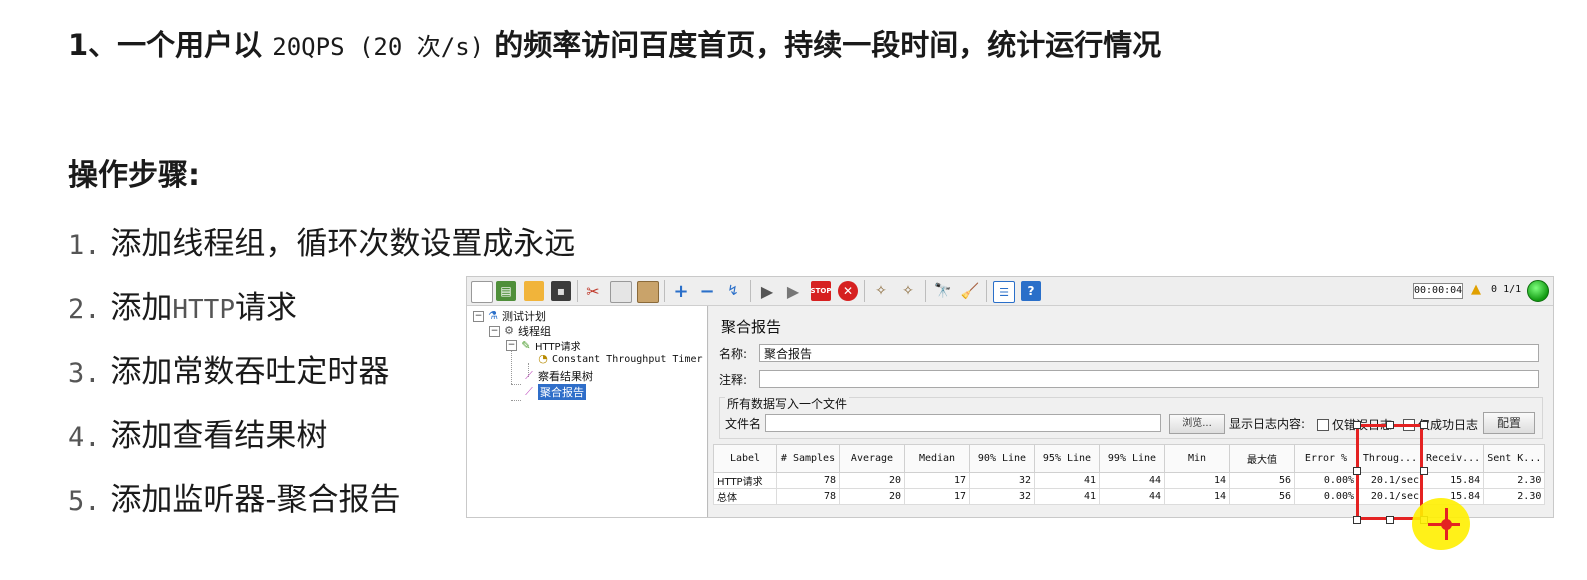  I want to click on heading-suffix: 的频率访问百度首页，持续一段时间，统计运行情况, so click(823, 45).